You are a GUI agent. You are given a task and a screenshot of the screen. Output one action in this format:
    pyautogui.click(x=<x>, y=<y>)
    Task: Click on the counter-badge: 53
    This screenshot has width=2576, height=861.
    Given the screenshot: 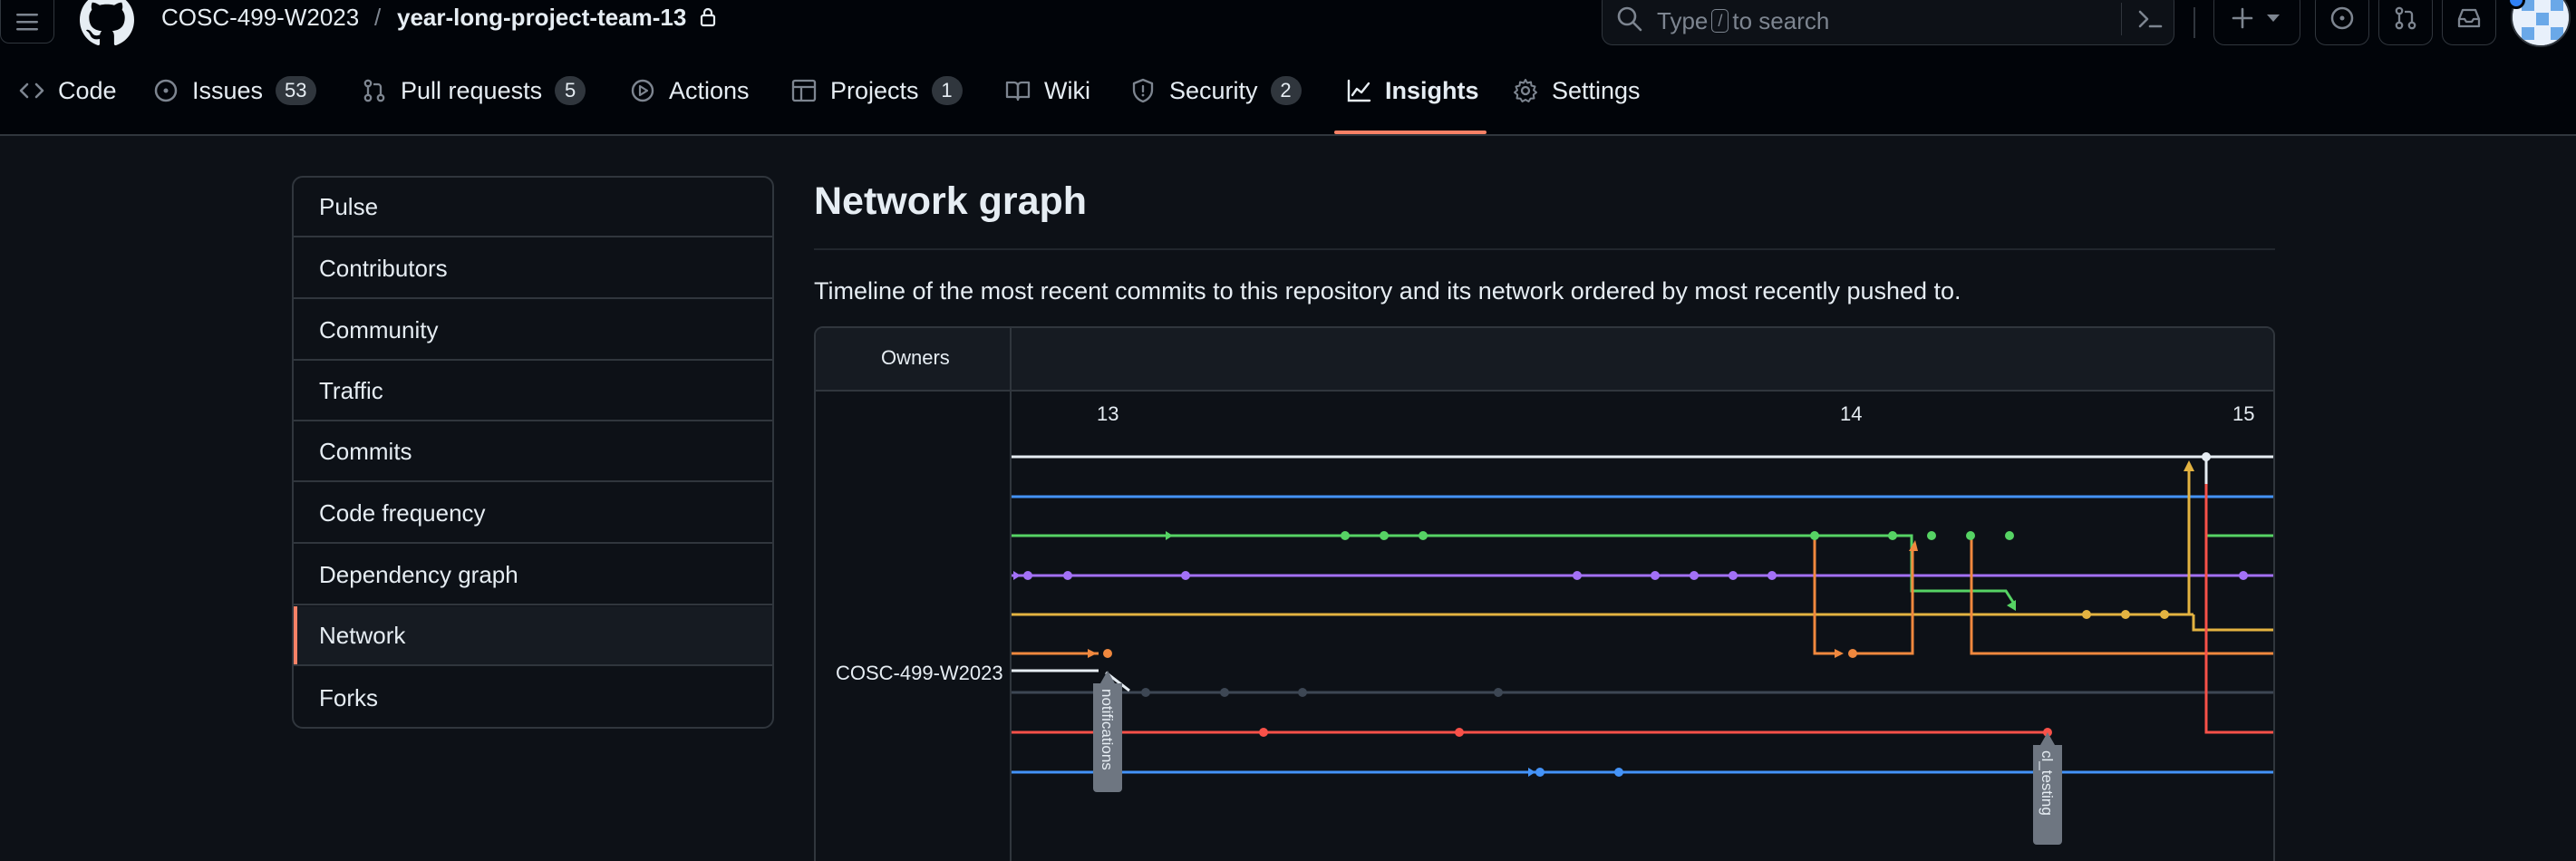 What is the action you would take?
    pyautogui.click(x=296, y=90)
    